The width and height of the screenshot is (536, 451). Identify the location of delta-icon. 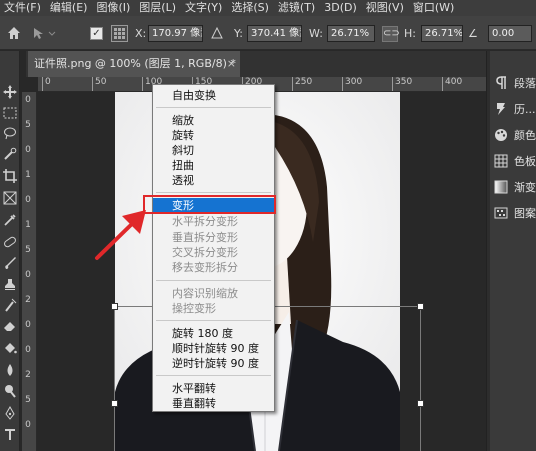
(217, 33).